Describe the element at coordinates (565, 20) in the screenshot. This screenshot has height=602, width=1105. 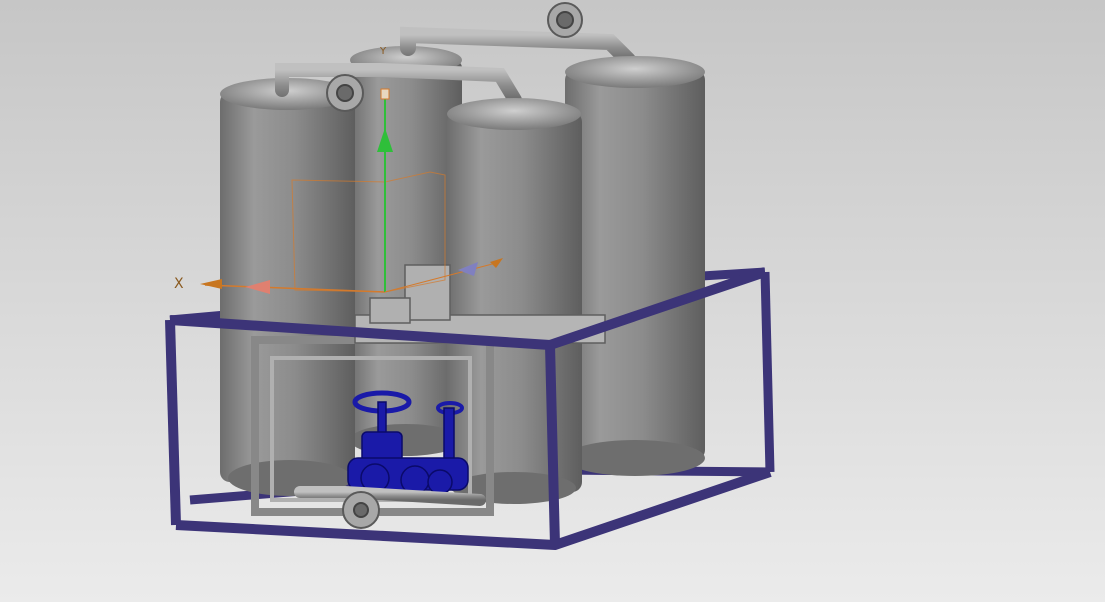
I see `flange-top-right` at that location.